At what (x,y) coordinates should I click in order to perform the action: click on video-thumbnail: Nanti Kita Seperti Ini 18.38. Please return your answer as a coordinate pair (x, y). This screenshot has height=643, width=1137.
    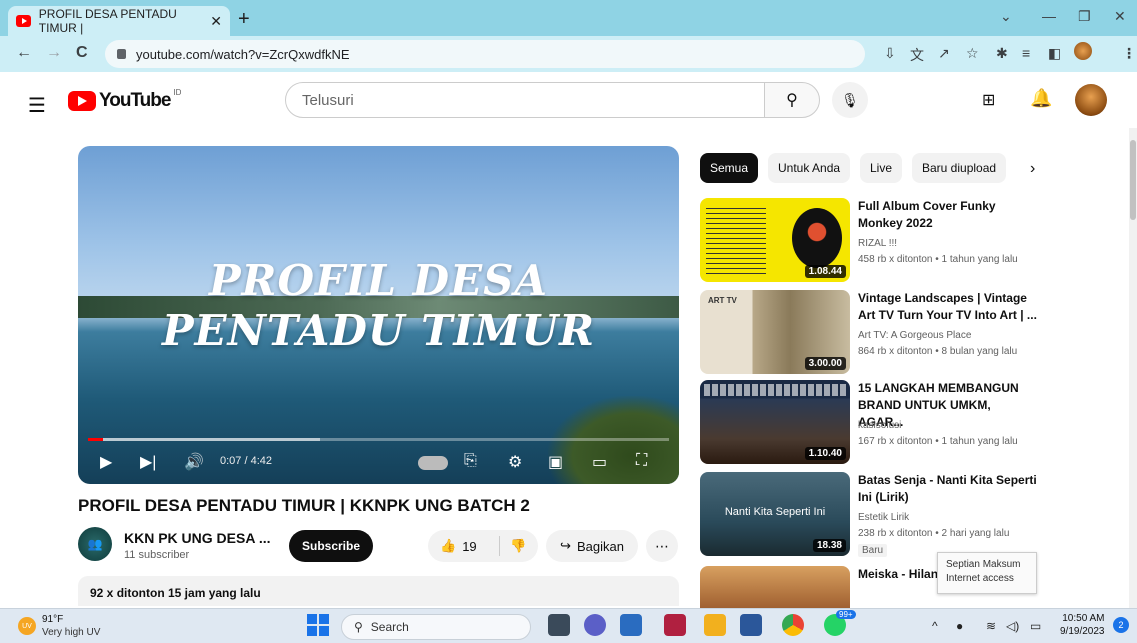
    Looking at the image, I should click on (775, 514).